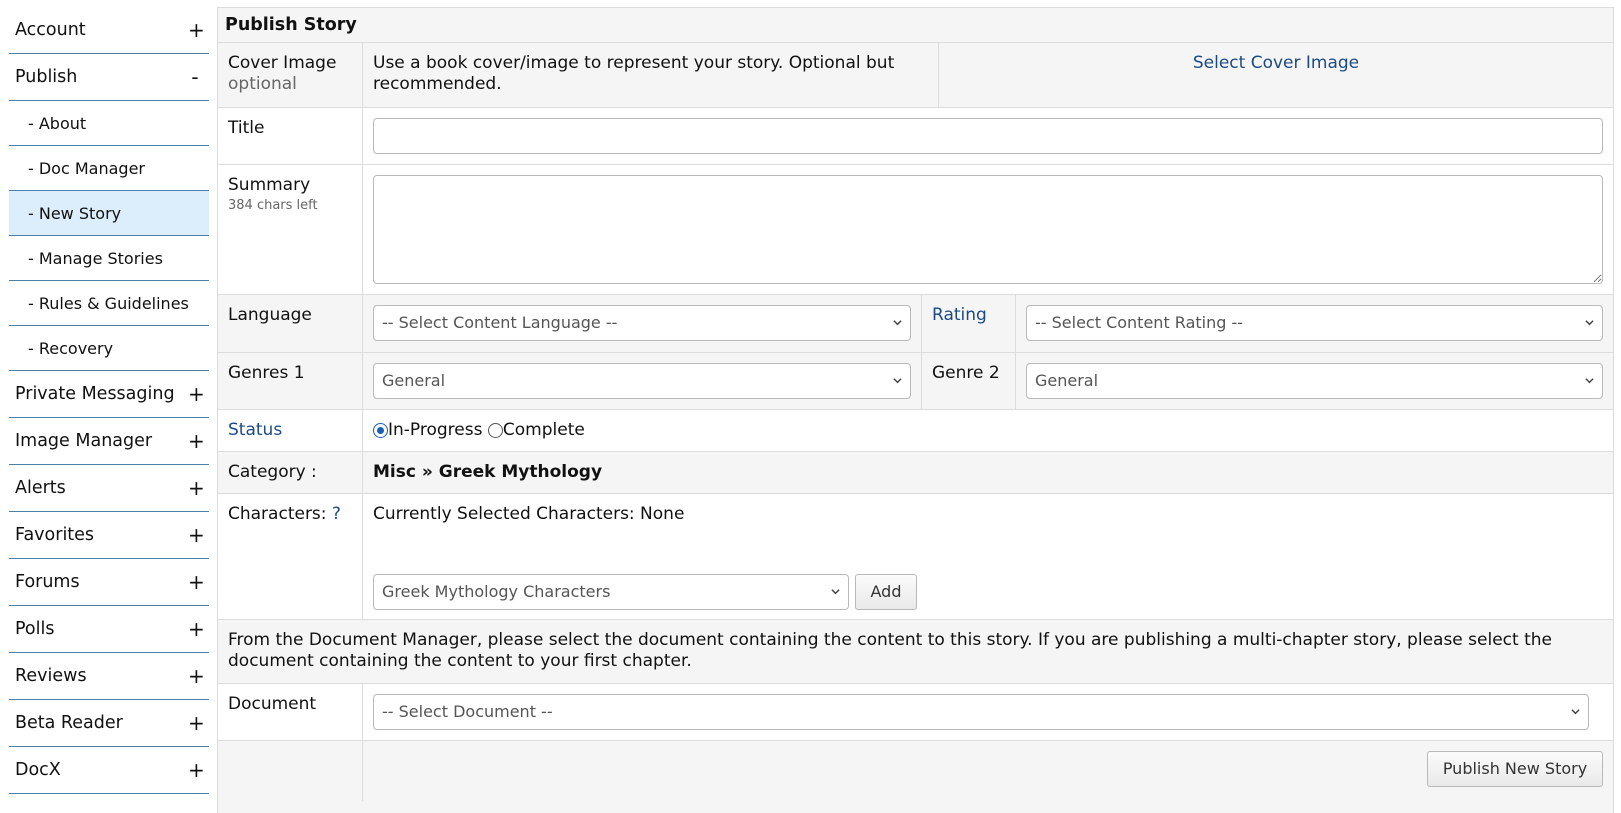  I want to click on category-label: Category :, so click(290, 472).